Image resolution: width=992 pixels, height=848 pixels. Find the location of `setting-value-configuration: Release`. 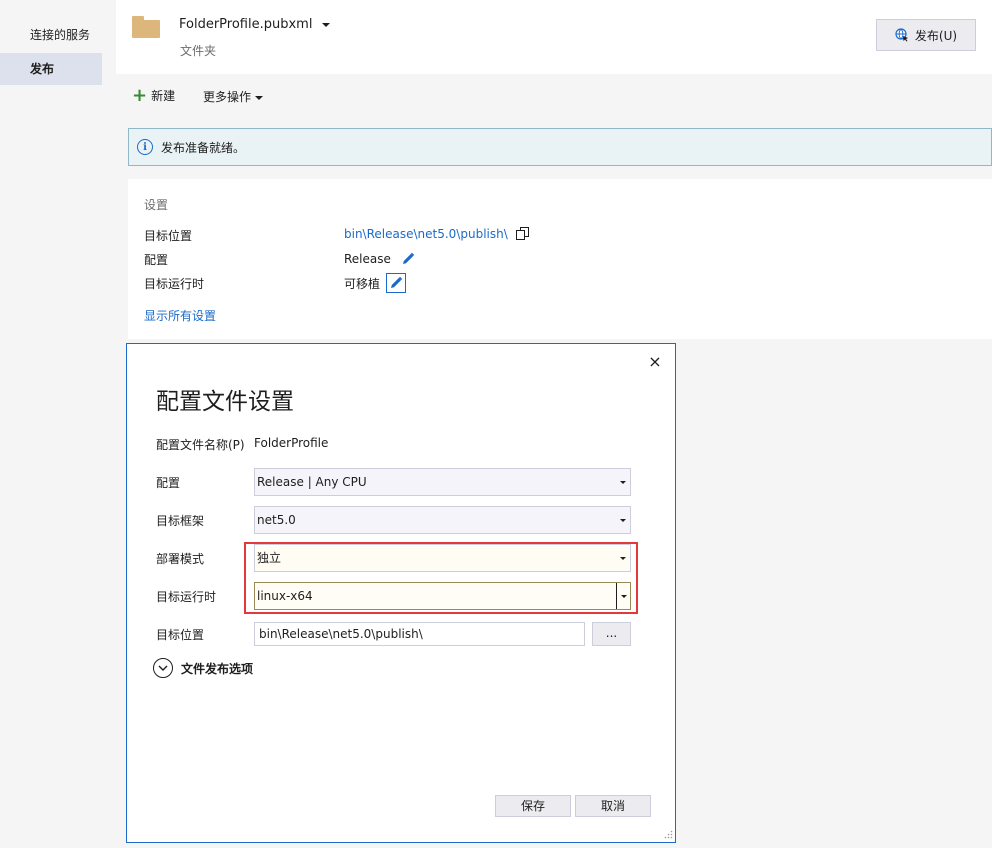

setting-value-configuration: Release is located at coordinates (380, 259).